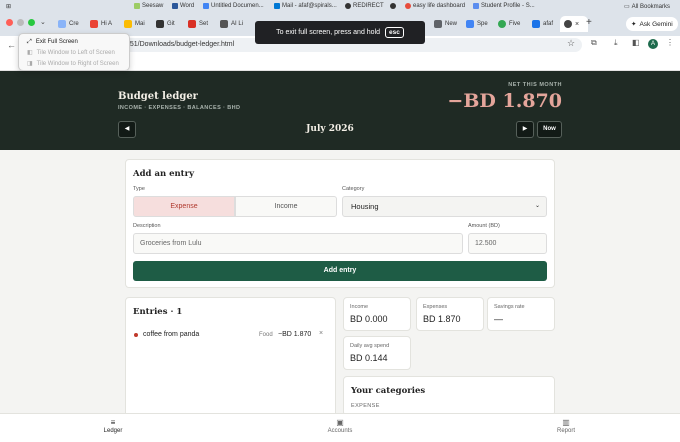 This screenshot has width=680, height=442. I want to click on entry-description: coffee from panda, so click(171, 334).